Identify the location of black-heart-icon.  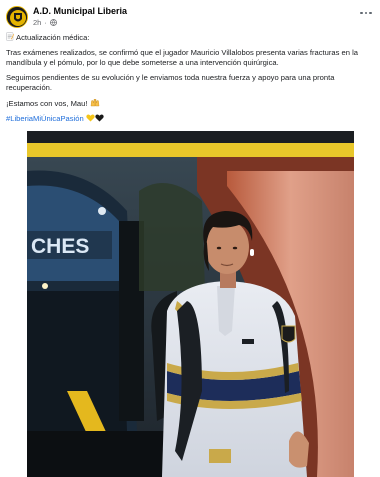
(99, 118).